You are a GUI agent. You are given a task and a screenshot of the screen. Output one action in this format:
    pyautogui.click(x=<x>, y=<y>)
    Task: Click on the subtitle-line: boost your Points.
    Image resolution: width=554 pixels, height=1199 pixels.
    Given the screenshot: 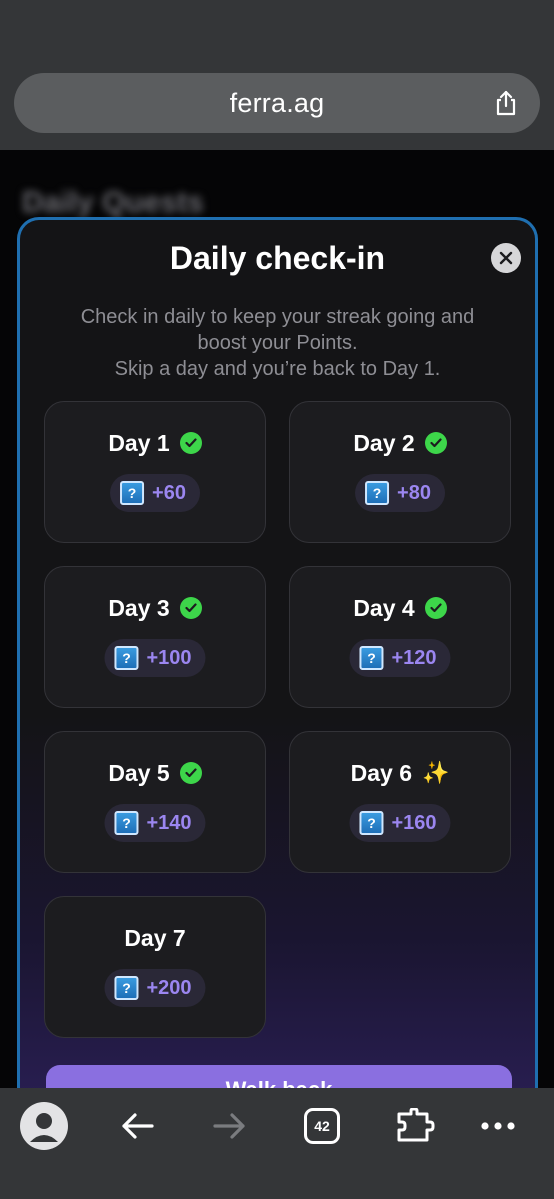 What is the action you would take?
    pyautogui.click(x=277, y=343)
    